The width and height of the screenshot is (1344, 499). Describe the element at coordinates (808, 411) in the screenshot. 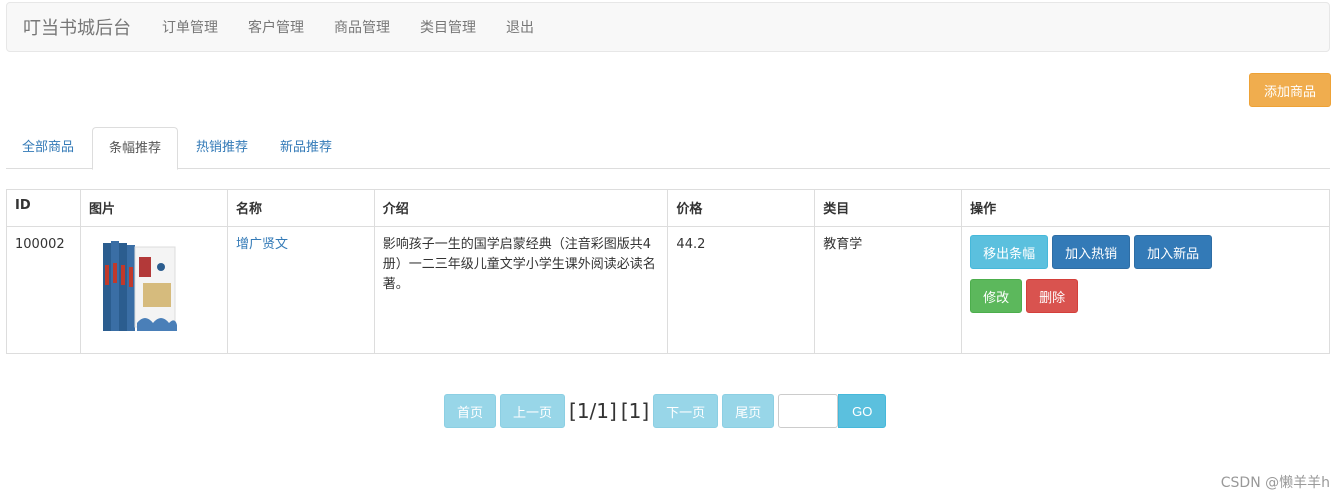

I see `page-number-input` at that location.